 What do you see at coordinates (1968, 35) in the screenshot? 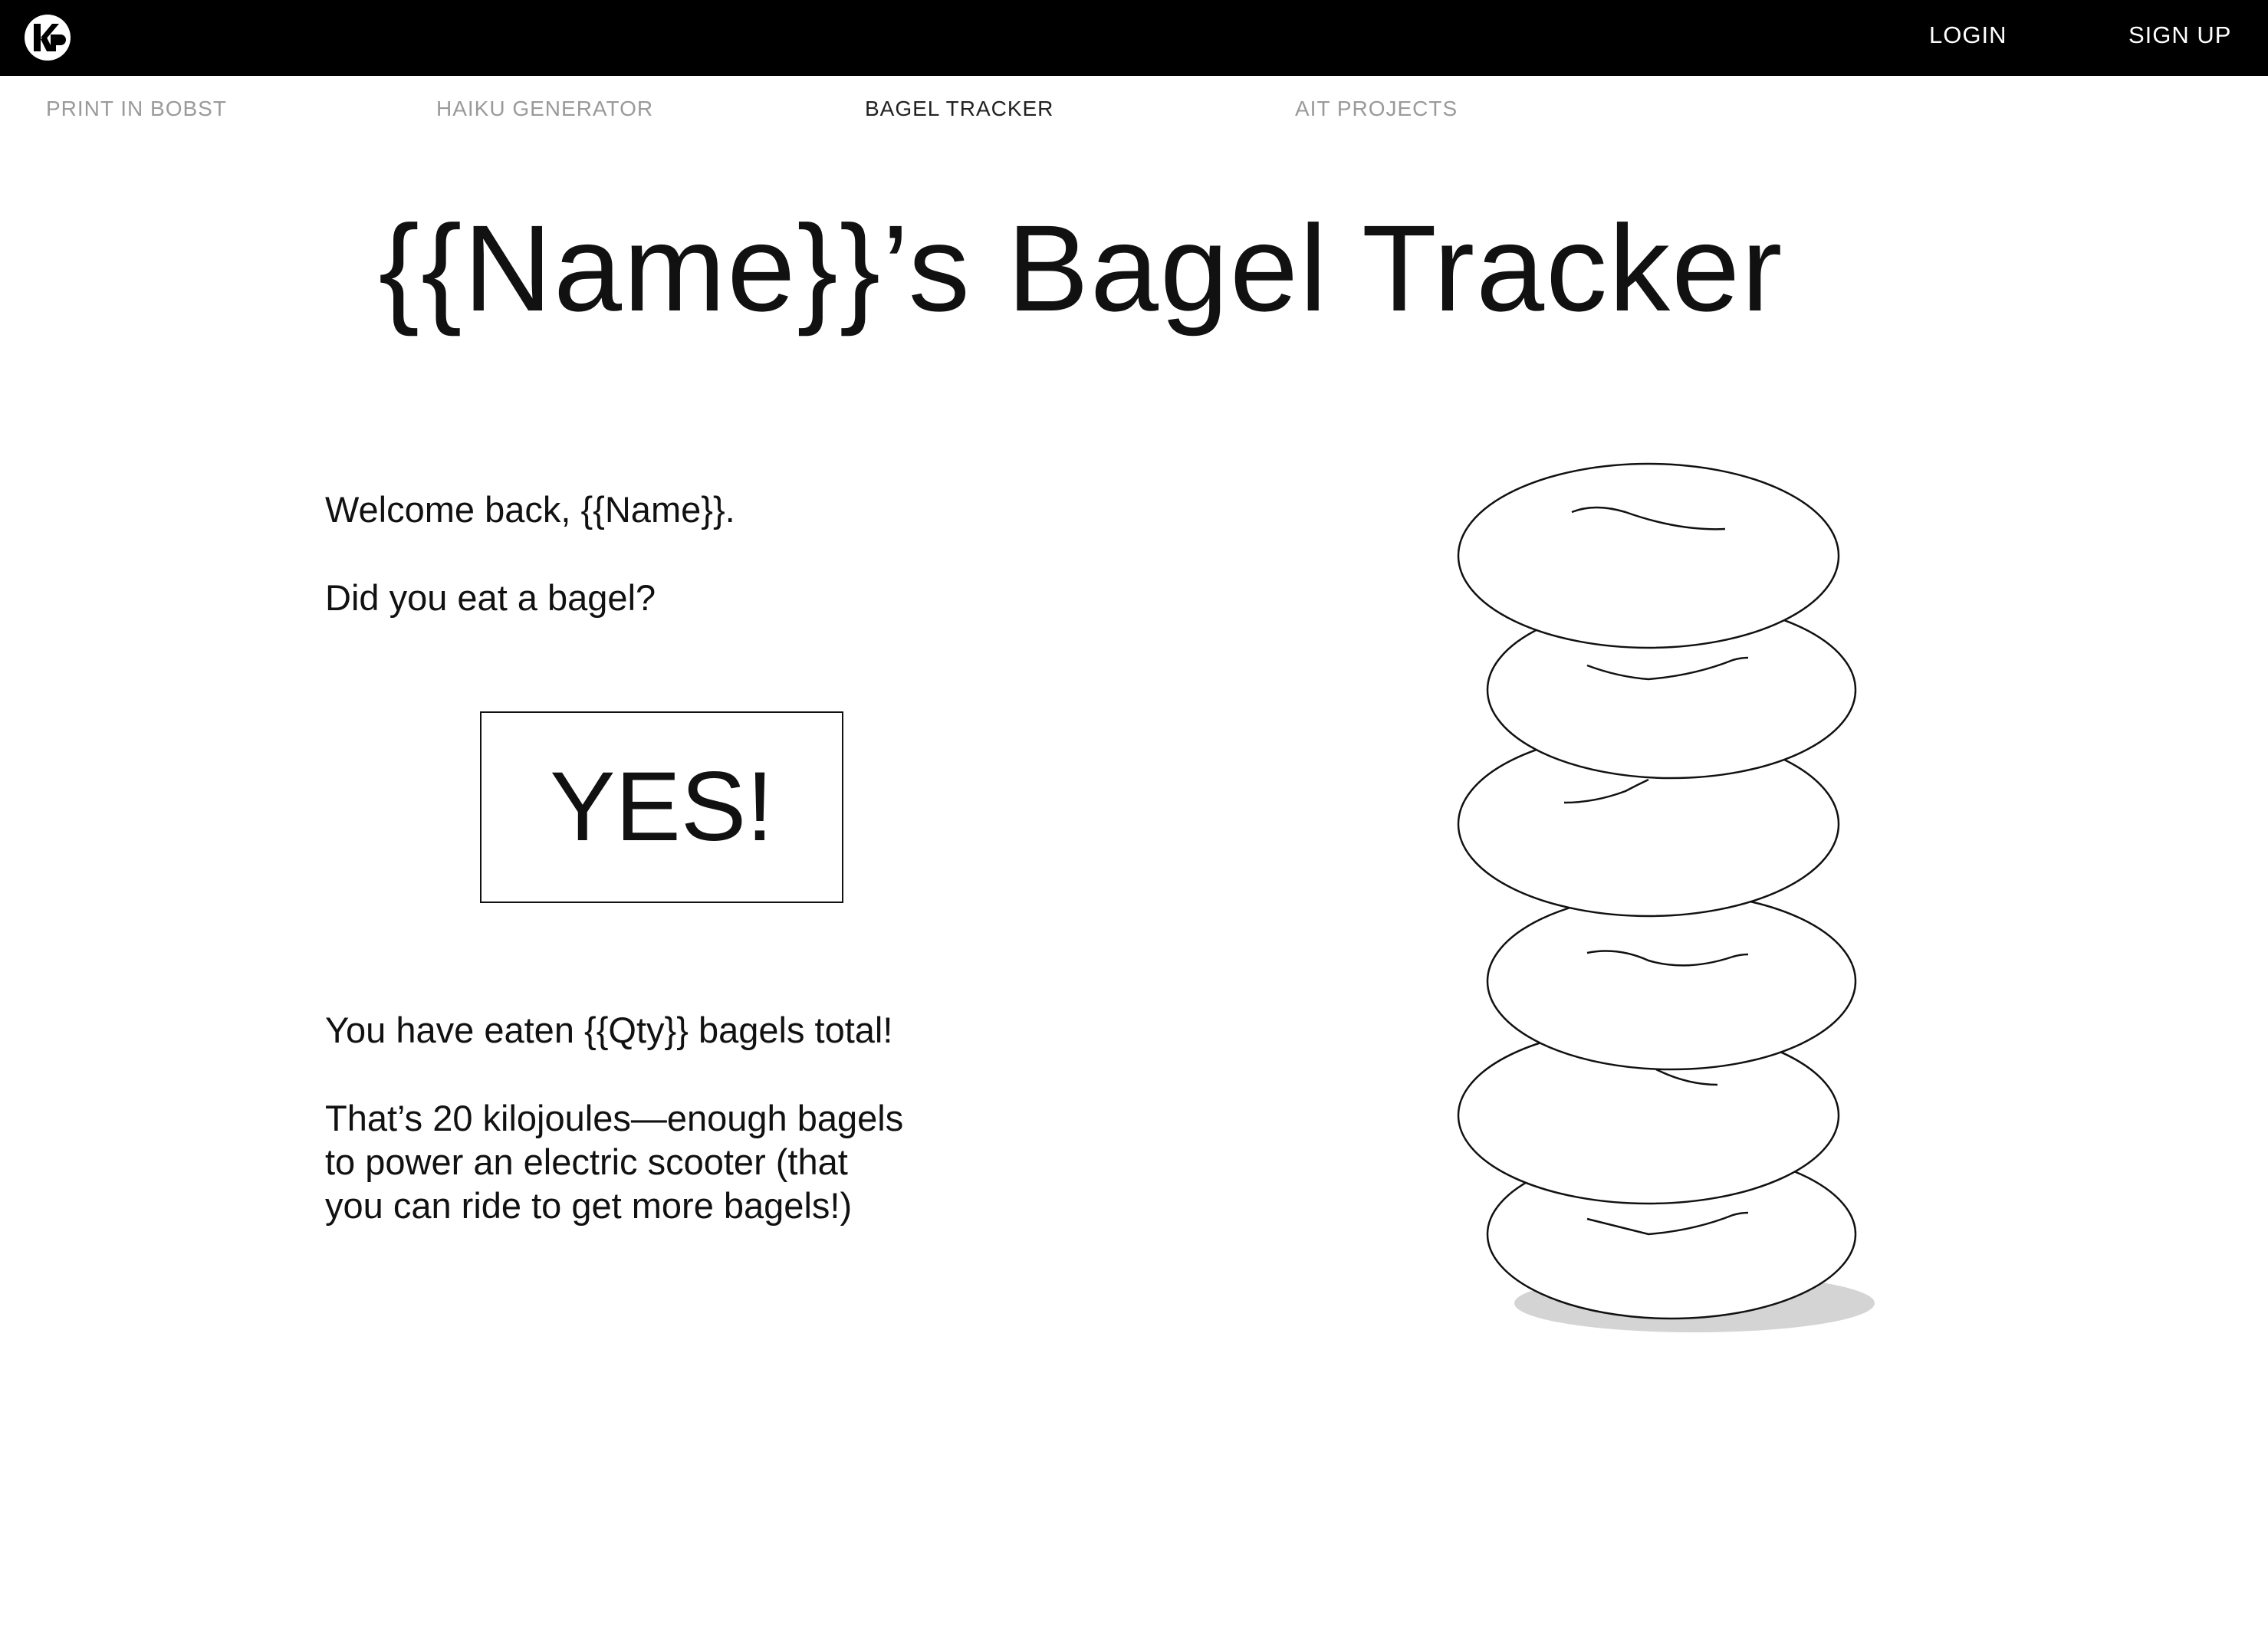
I see `login-link: LOGIN` at bounding box center [1968, 35].